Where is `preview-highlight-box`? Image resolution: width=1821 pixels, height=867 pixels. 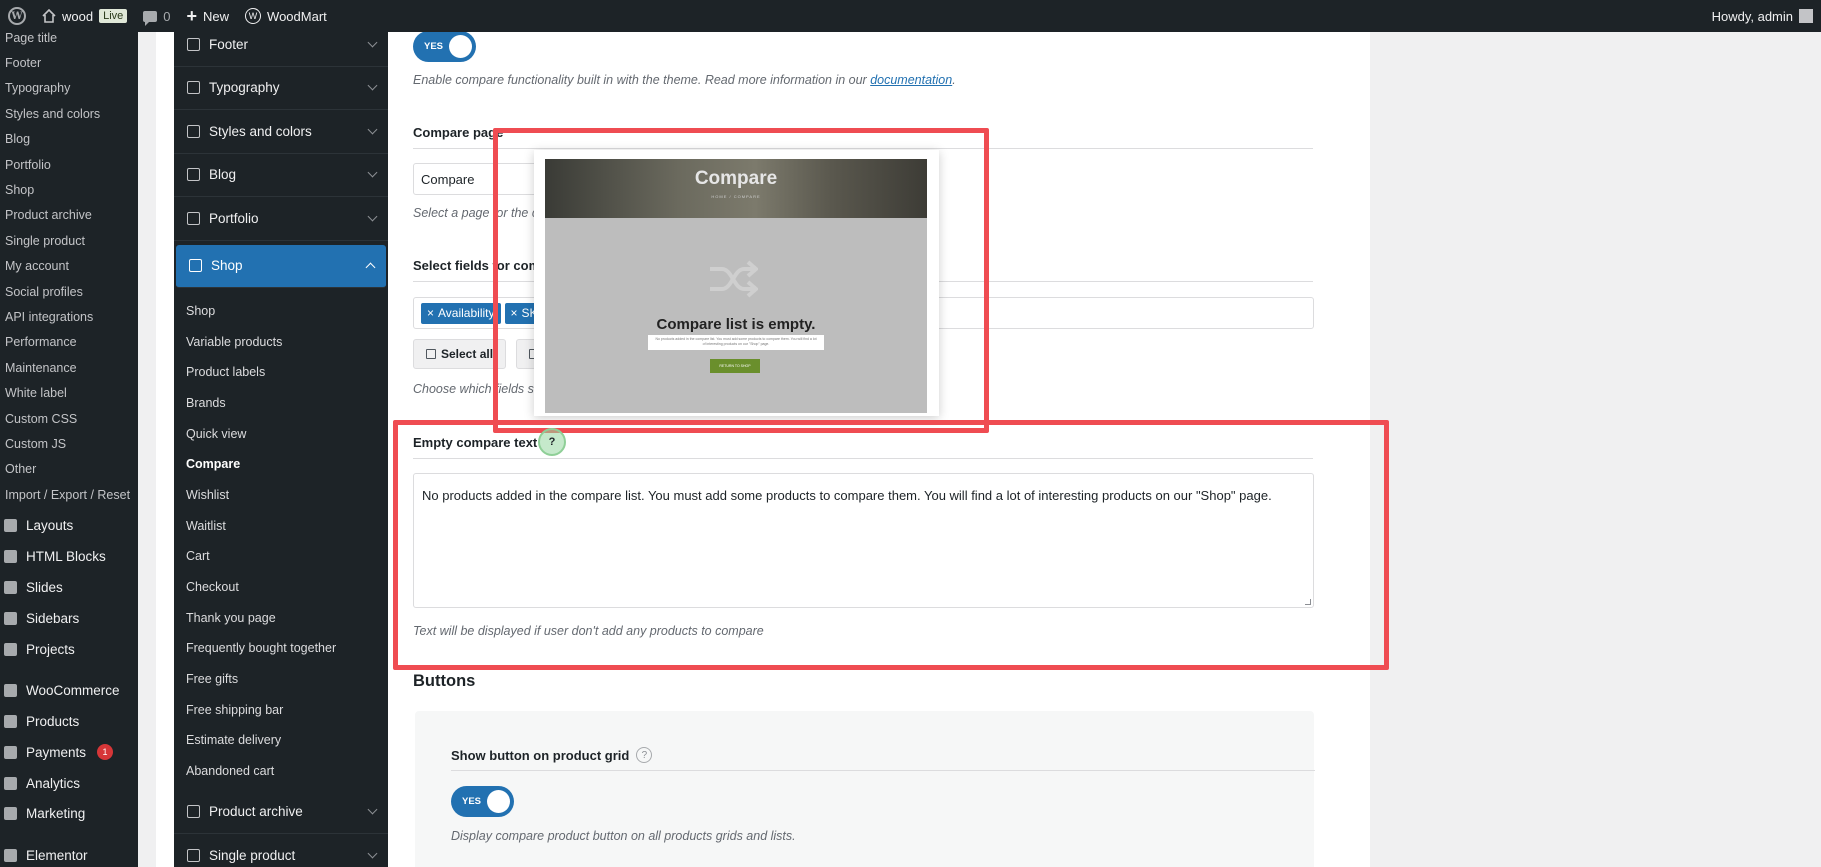 preview-highlight-box is located at coordinates (741, 280).